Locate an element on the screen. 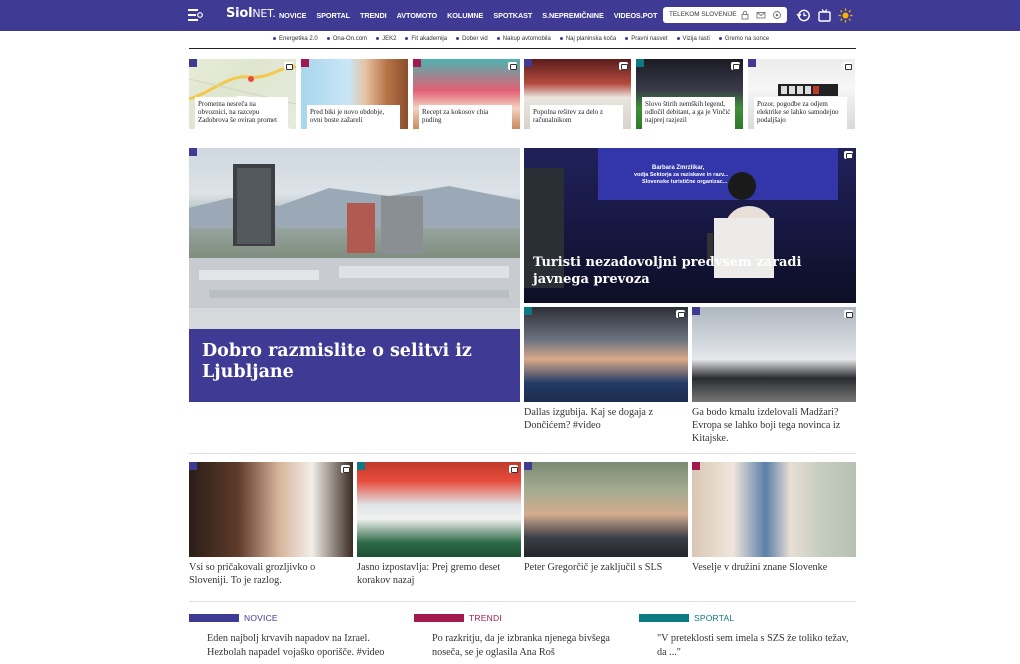  header-divider is located at coordinates (522, 48).